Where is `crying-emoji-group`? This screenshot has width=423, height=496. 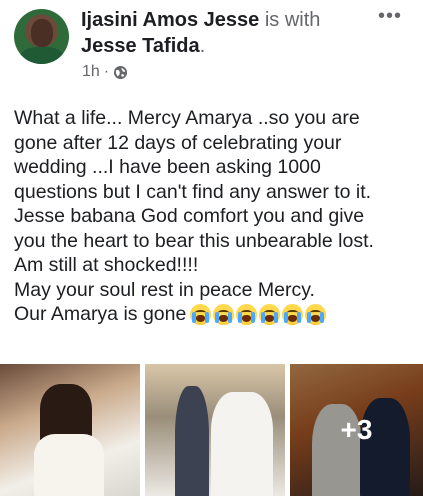
crying-emoji-group is located at coordinates (258, 315).